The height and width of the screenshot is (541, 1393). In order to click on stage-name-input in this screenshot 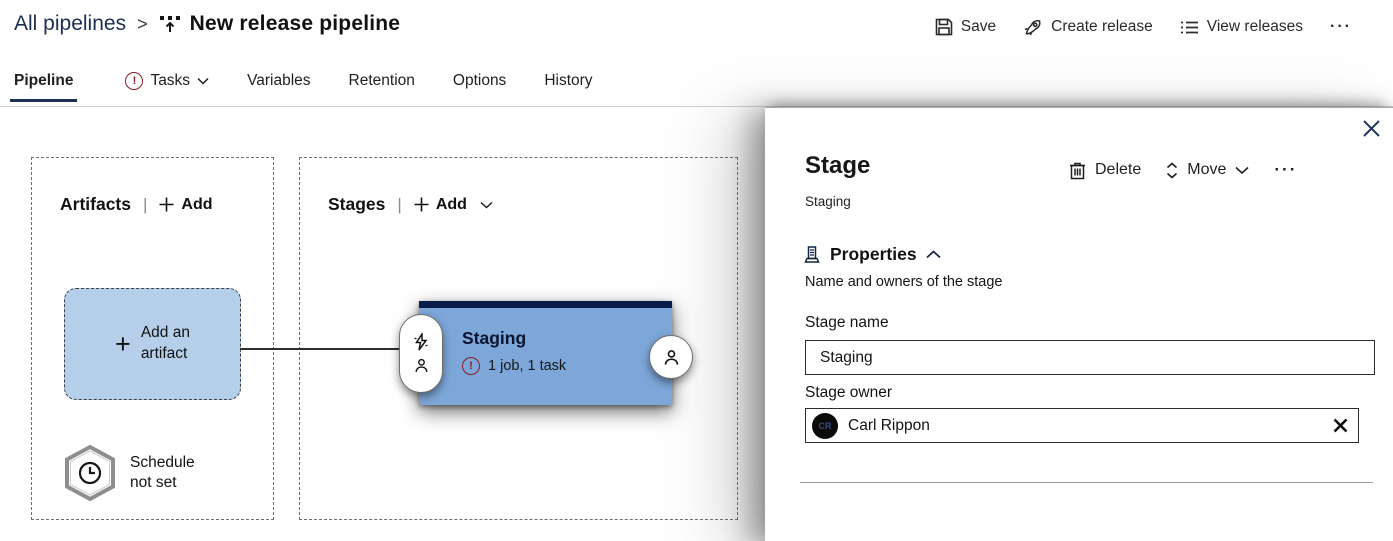, I will do `click(1090, 357)`.